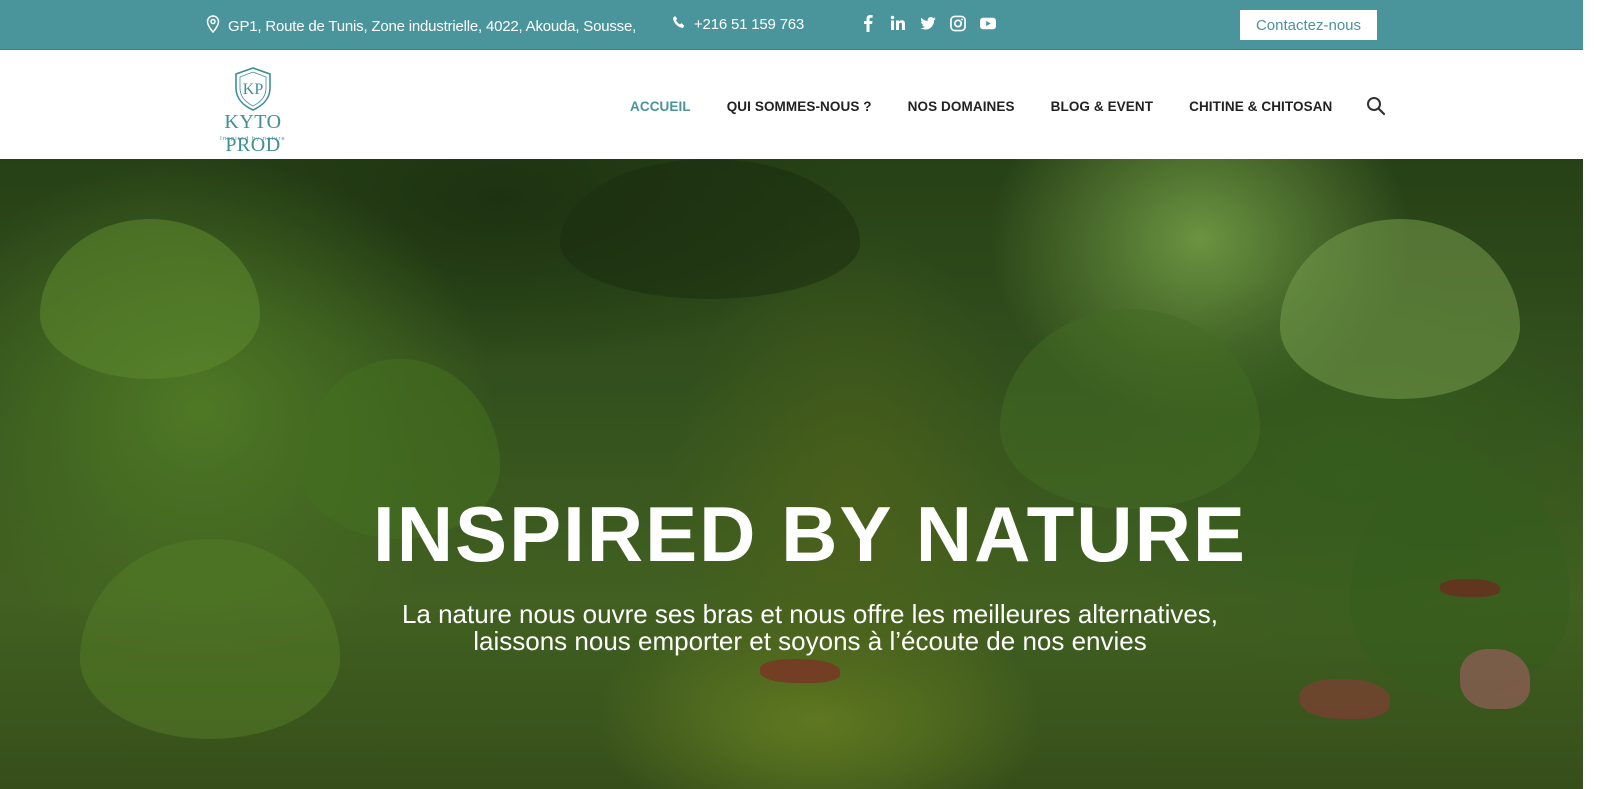  I want to click on phone: +216 51 159 763, so click(738, 24).